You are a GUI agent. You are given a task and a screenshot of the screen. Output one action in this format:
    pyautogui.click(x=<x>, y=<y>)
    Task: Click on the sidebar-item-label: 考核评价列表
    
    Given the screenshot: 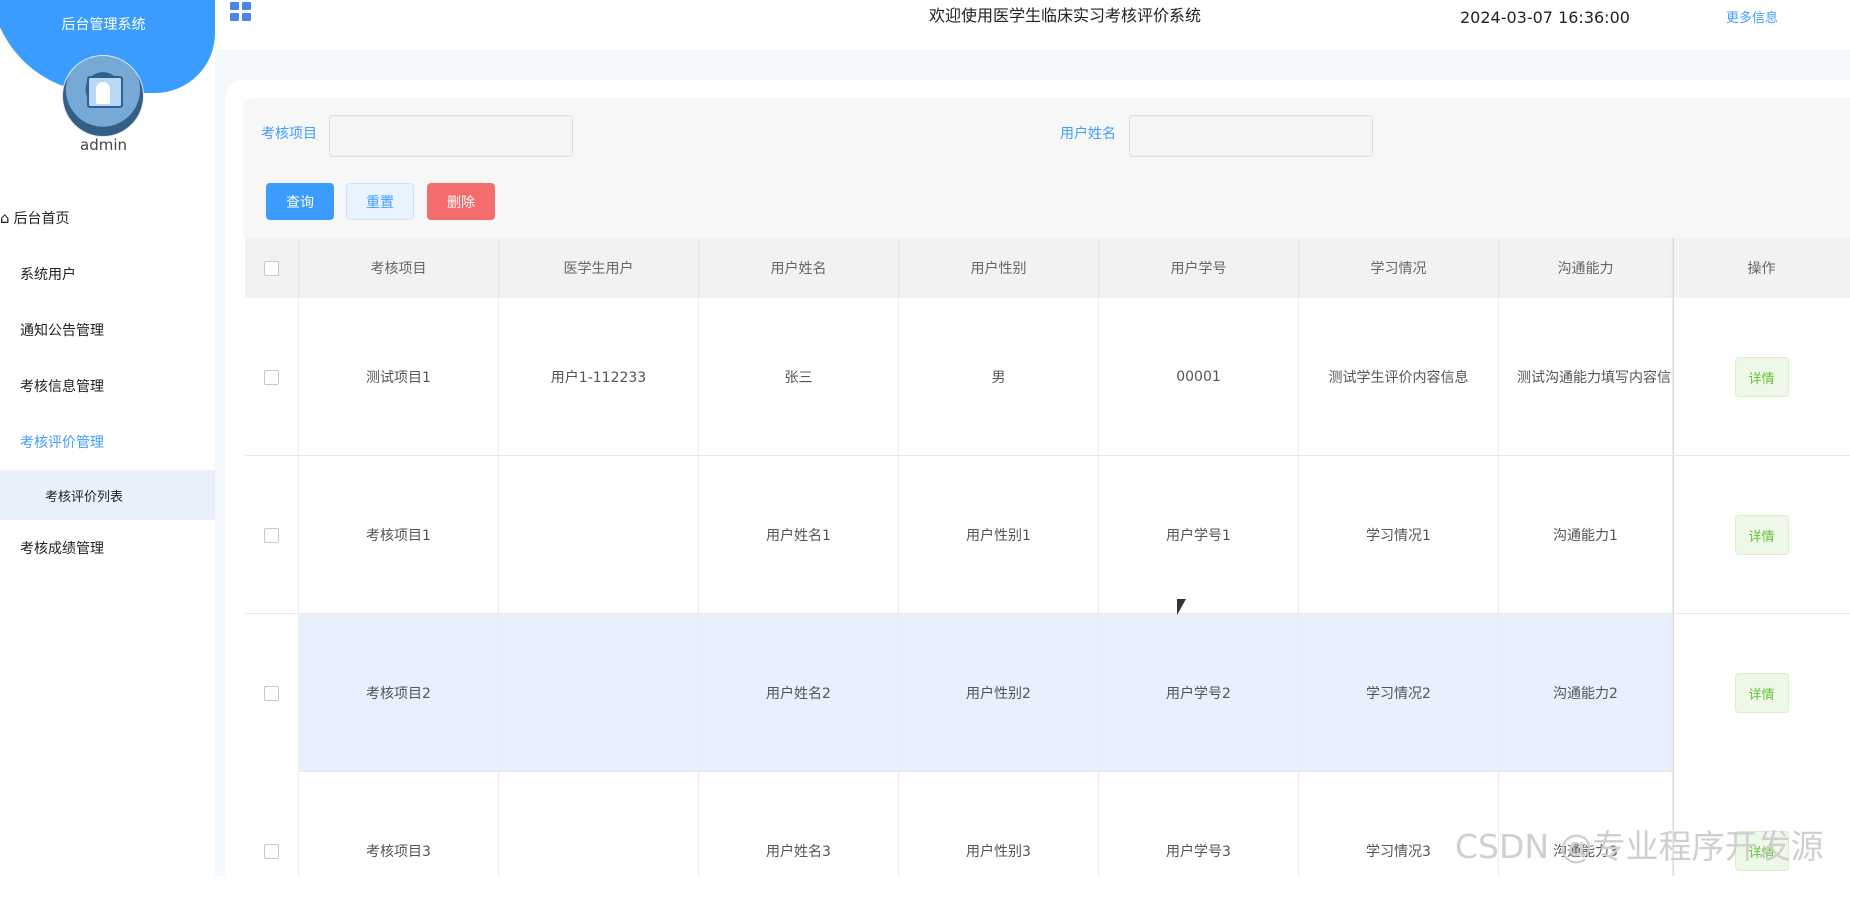 What is the action you would take?
    pyautogui.click(x=84, y=497)
    